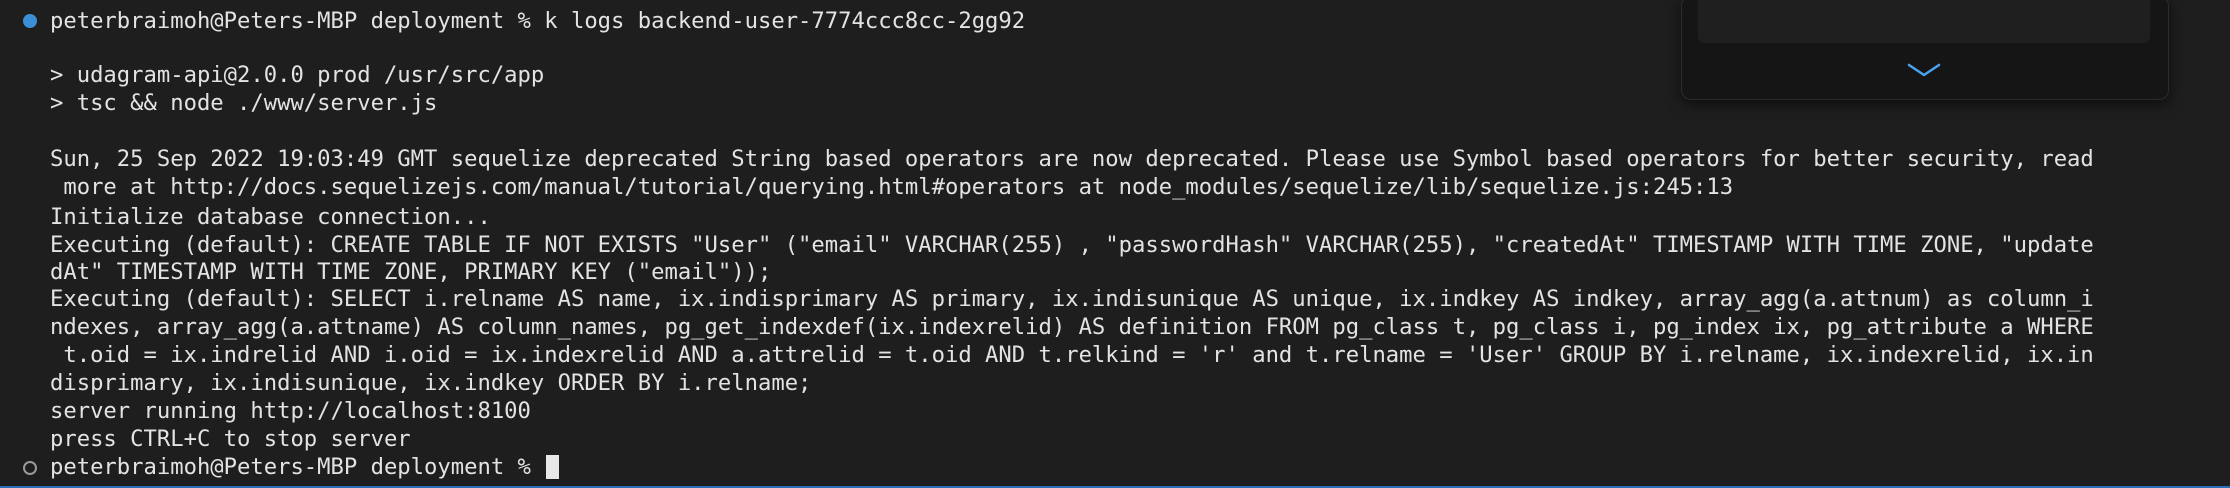 This screenshot has height=488, width=2230. I want to click on chevron-down-icon, so click(1924, 70).